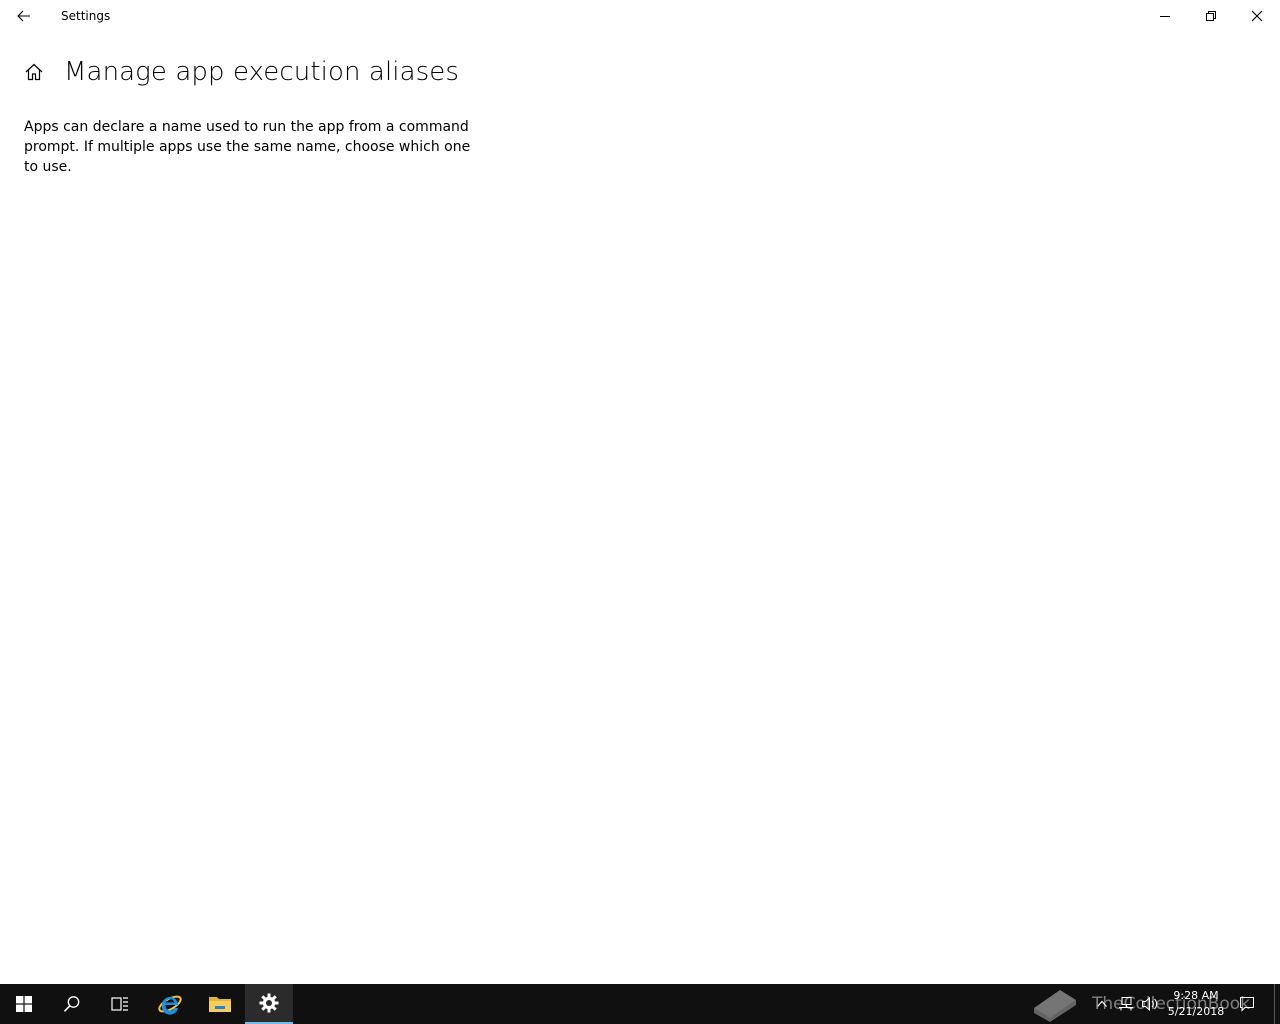 This screenshot has height=1024, width=1280. I want to click on minimize-button, so click(1165, 16).